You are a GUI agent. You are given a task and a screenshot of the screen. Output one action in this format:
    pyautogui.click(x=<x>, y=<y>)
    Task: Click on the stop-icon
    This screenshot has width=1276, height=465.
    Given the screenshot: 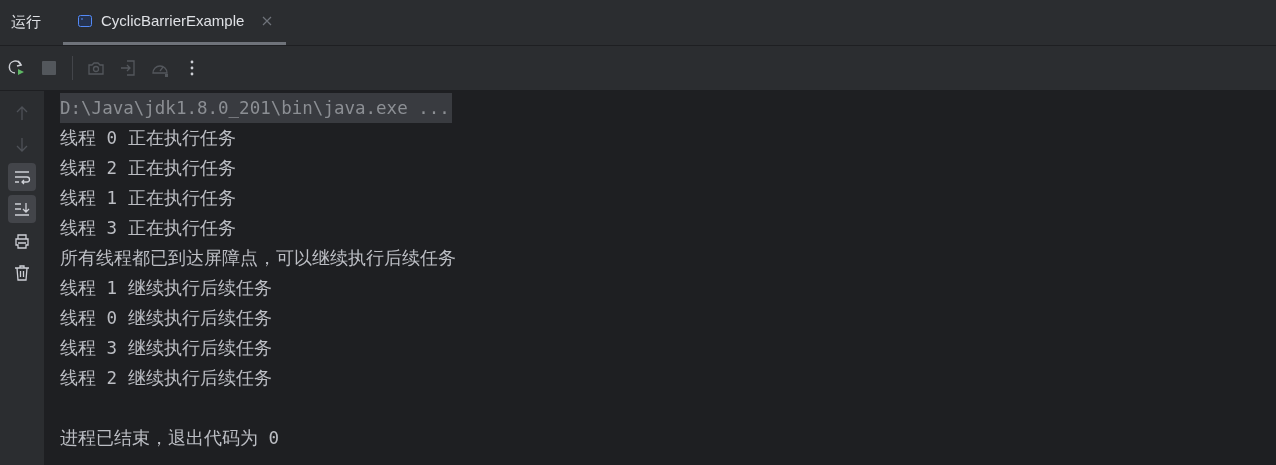 What is the action you would take?
    pyautogui.click(x=49, y=68)
    